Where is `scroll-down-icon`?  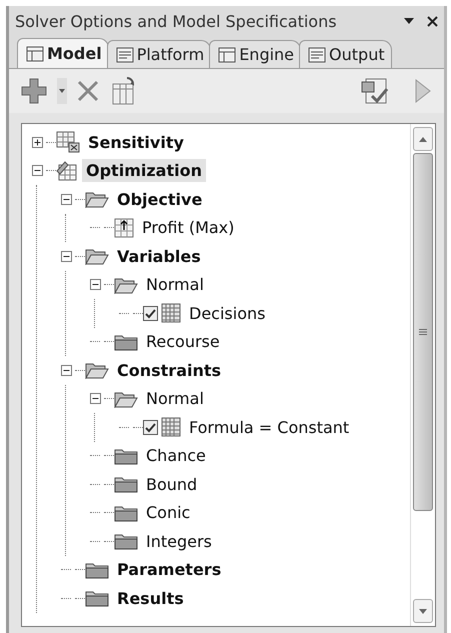 scroll-down-icon is located at coordinates (423, 611).